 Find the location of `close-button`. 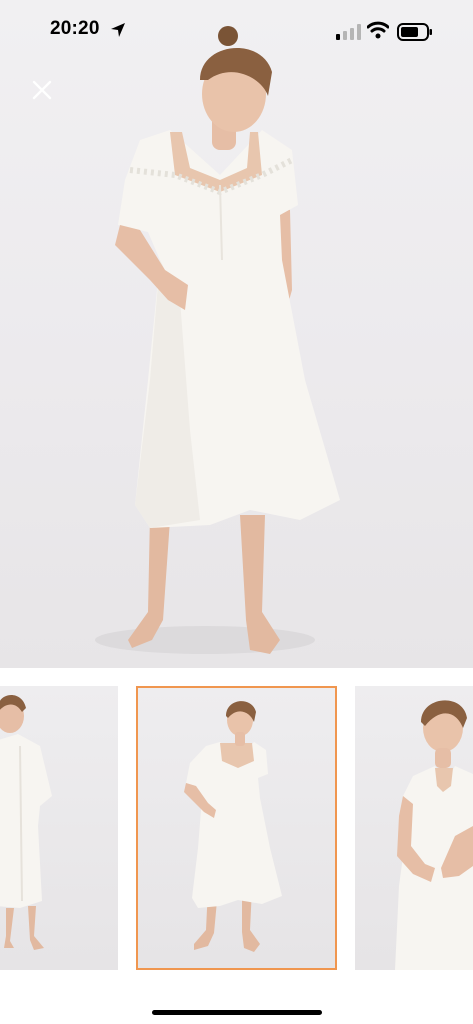

close-button is located at coordinates (42, 90).